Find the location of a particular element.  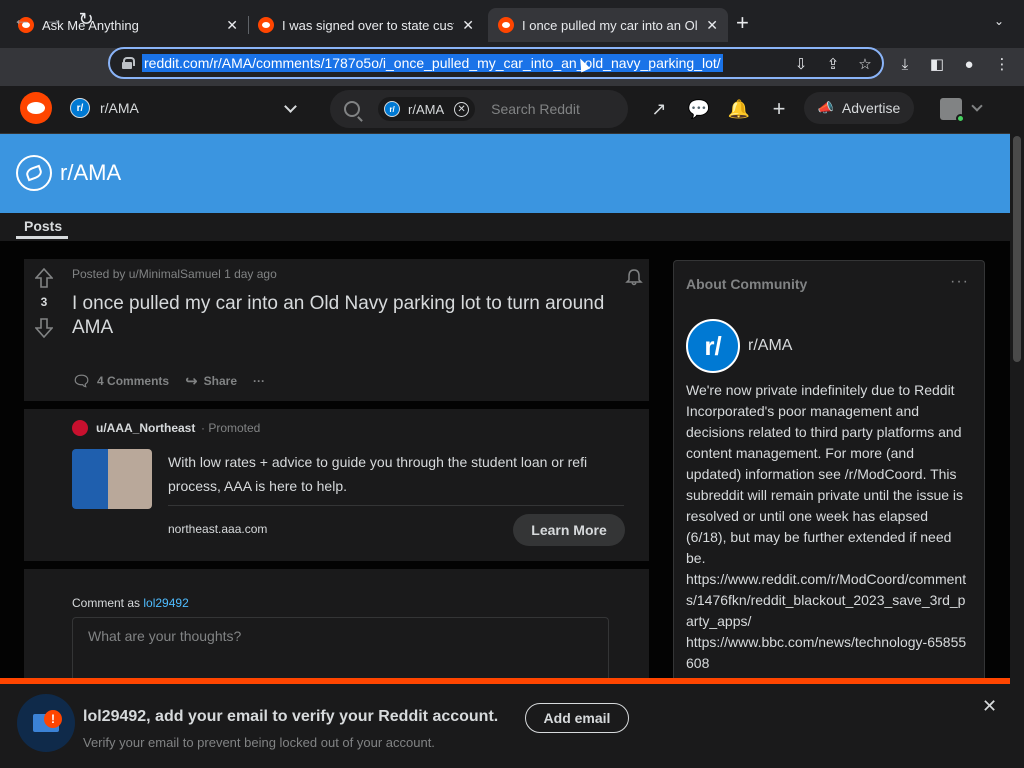

divider is located at coordinates (396, 505).